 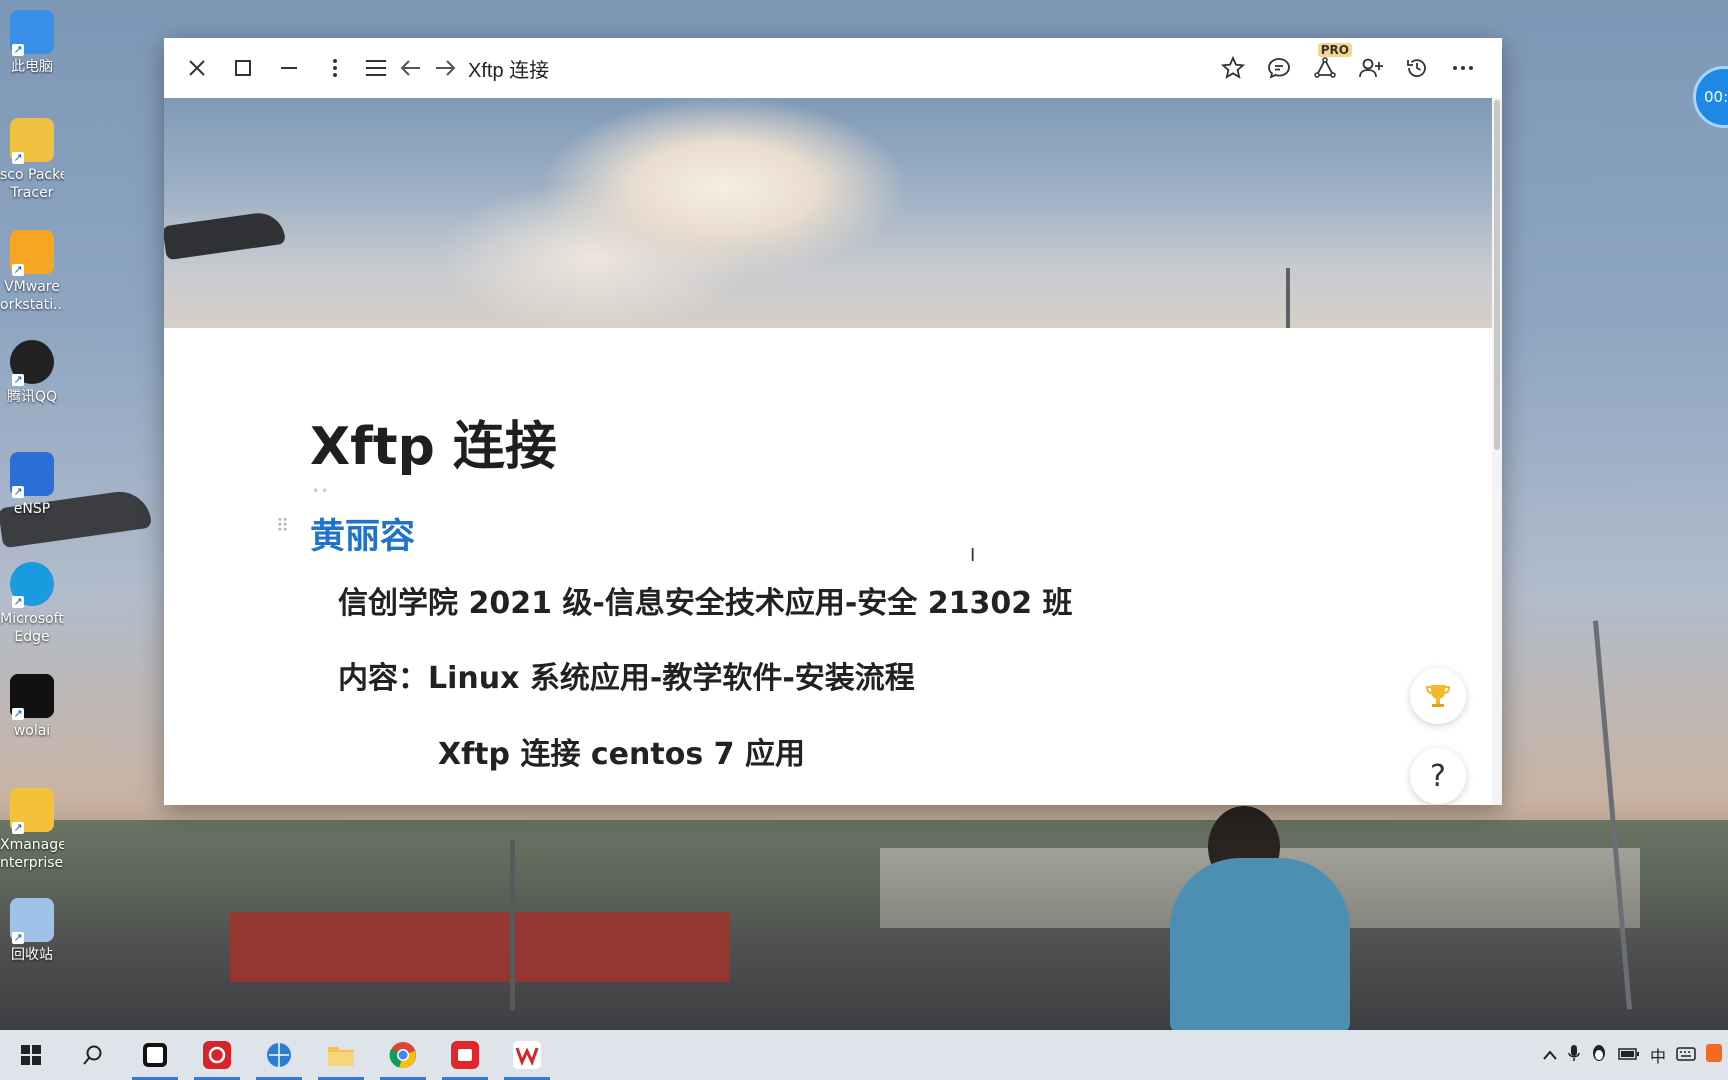 I want to click on window-toolbar: Xftp 连接 PRO, so click(x=833, y=68).